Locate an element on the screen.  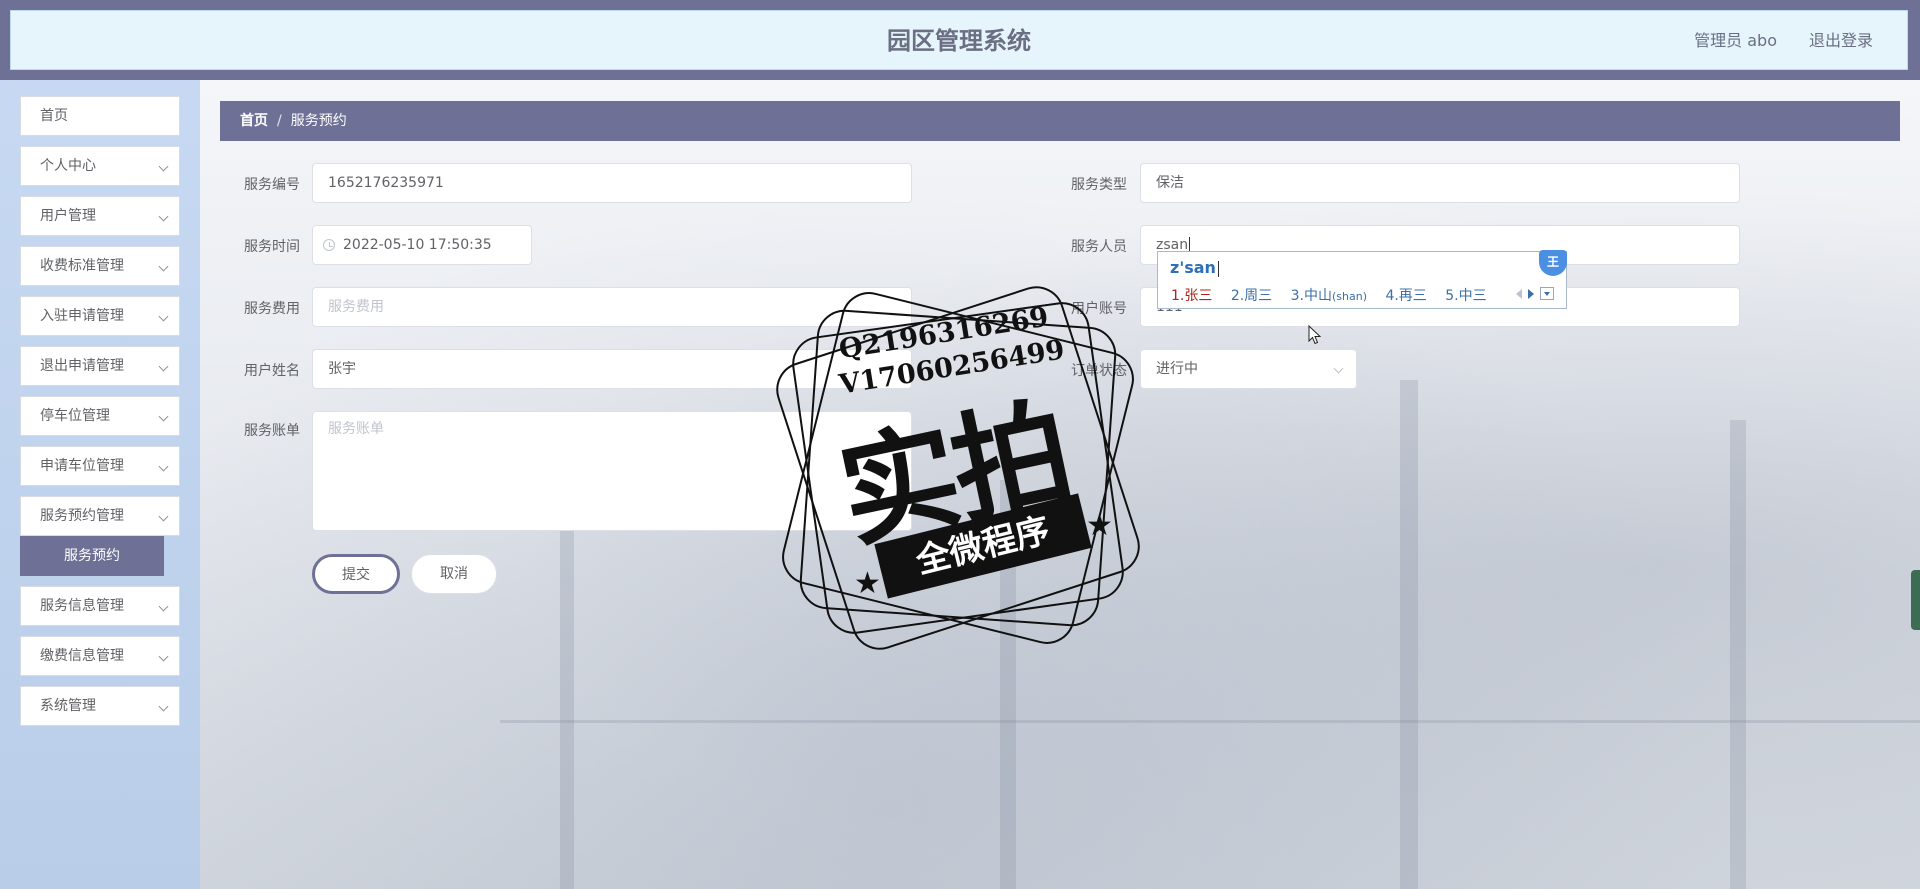
ime-candidate: 2.周三 is located at coordinates (1251, 296).